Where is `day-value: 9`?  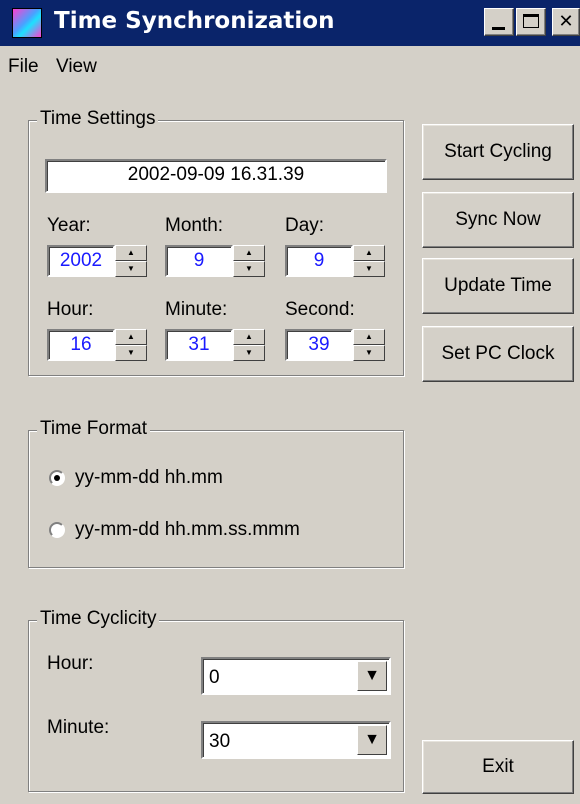
day-value: 9 is located at coordinates (319, 261).